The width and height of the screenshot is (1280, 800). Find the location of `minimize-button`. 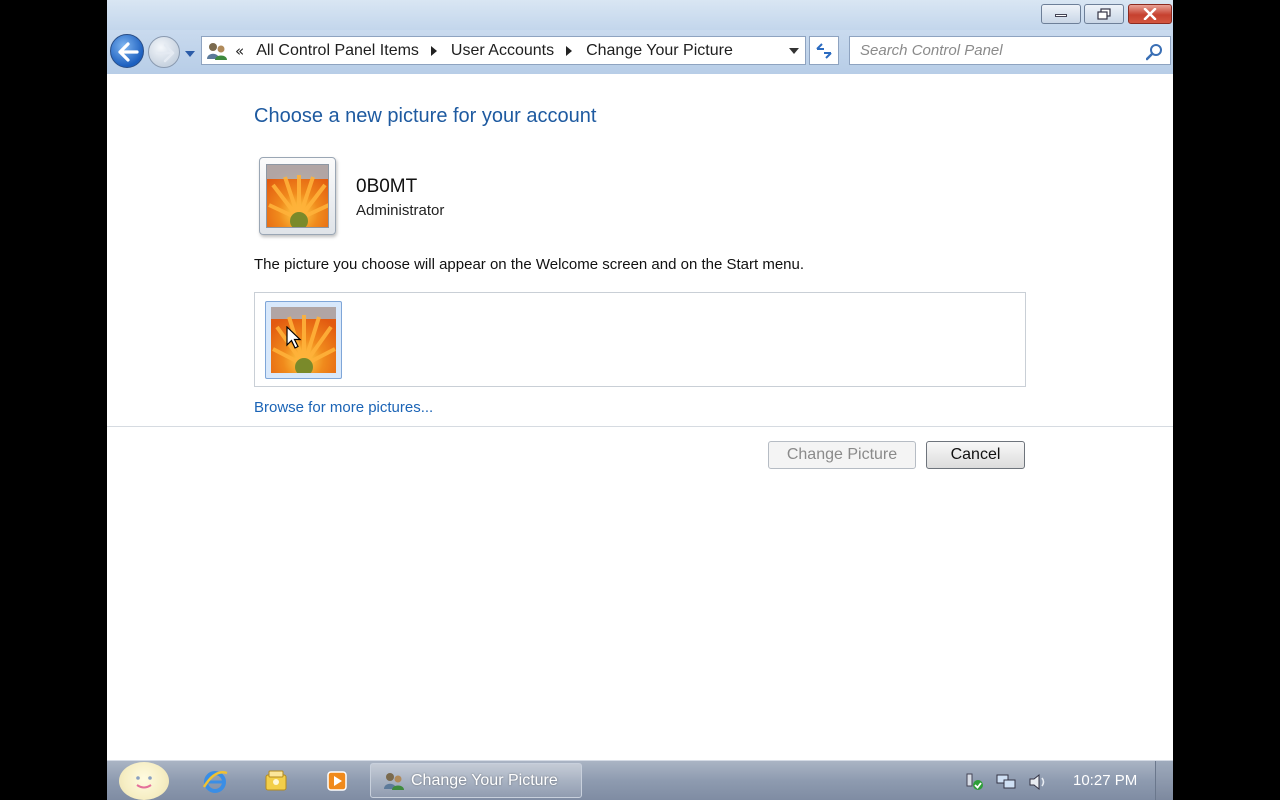

minimize-button is located at coordinates (1061, 14).